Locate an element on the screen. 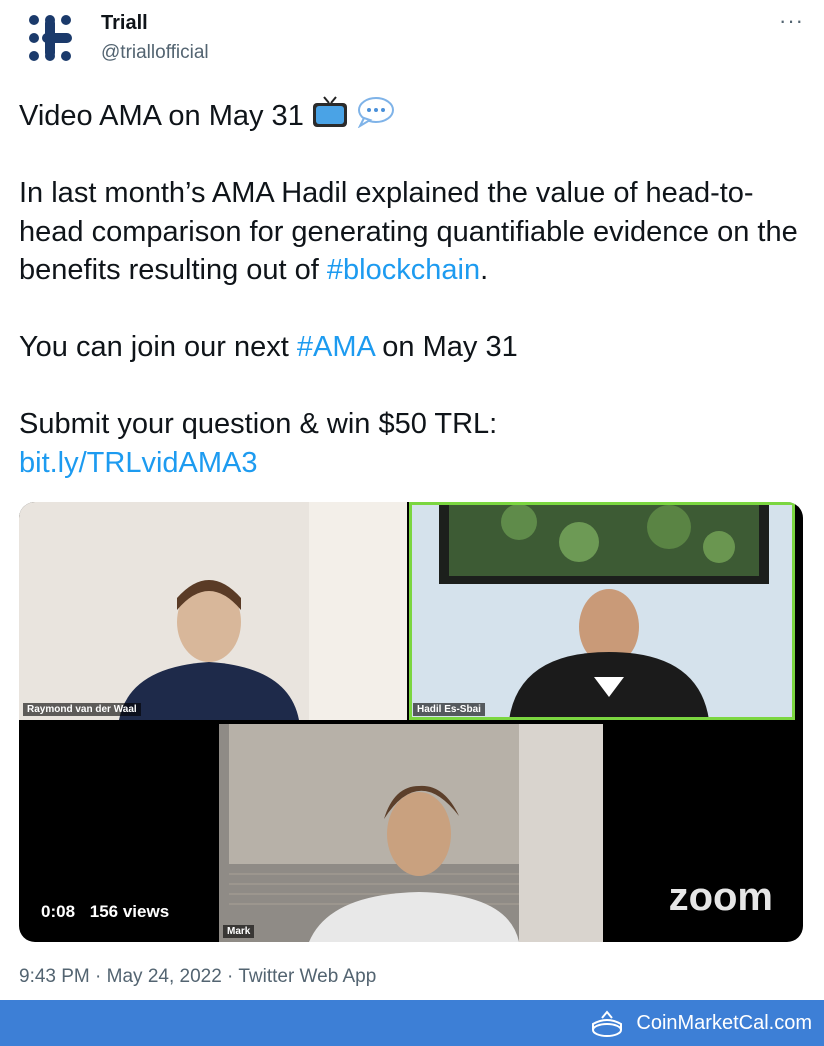 The width and height of the screenshot is (824, 1046). video-tile-raymond: Raymond van der Waal is located at coordinates (213, 611).